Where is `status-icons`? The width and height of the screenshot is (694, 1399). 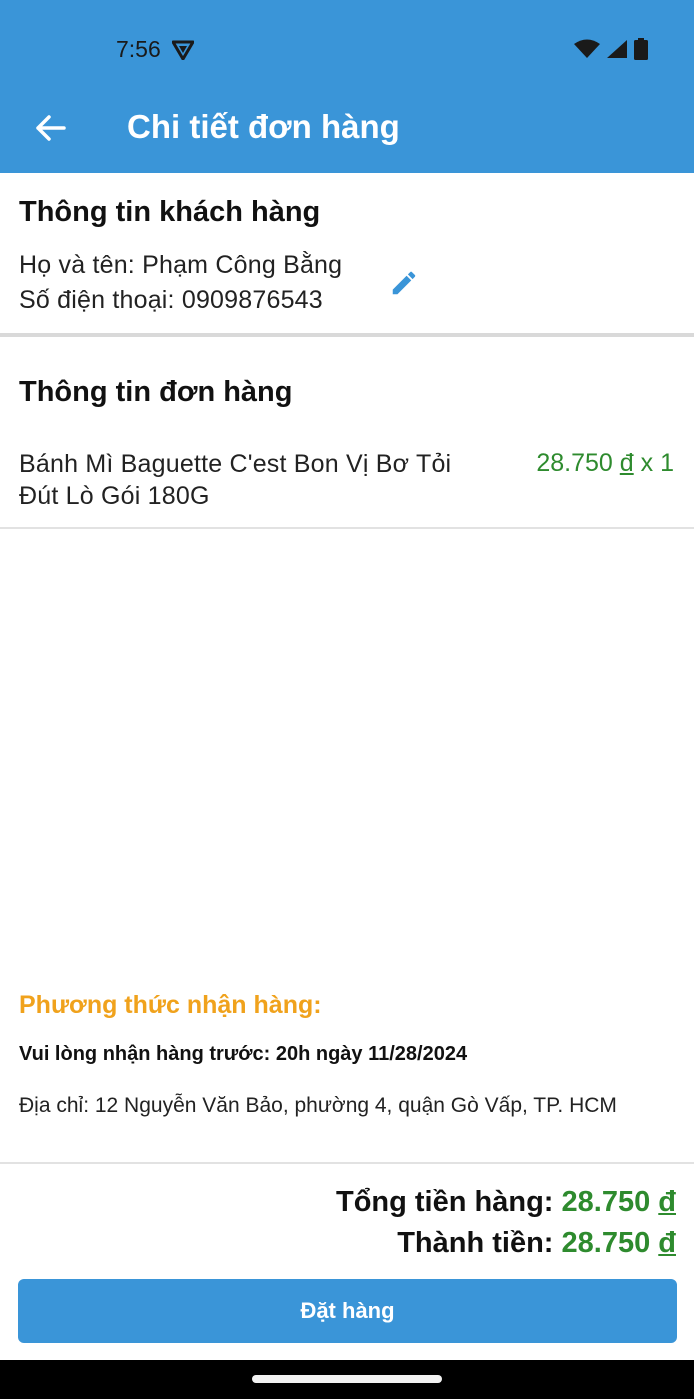
status-icons is located at coordinates (611, 49).